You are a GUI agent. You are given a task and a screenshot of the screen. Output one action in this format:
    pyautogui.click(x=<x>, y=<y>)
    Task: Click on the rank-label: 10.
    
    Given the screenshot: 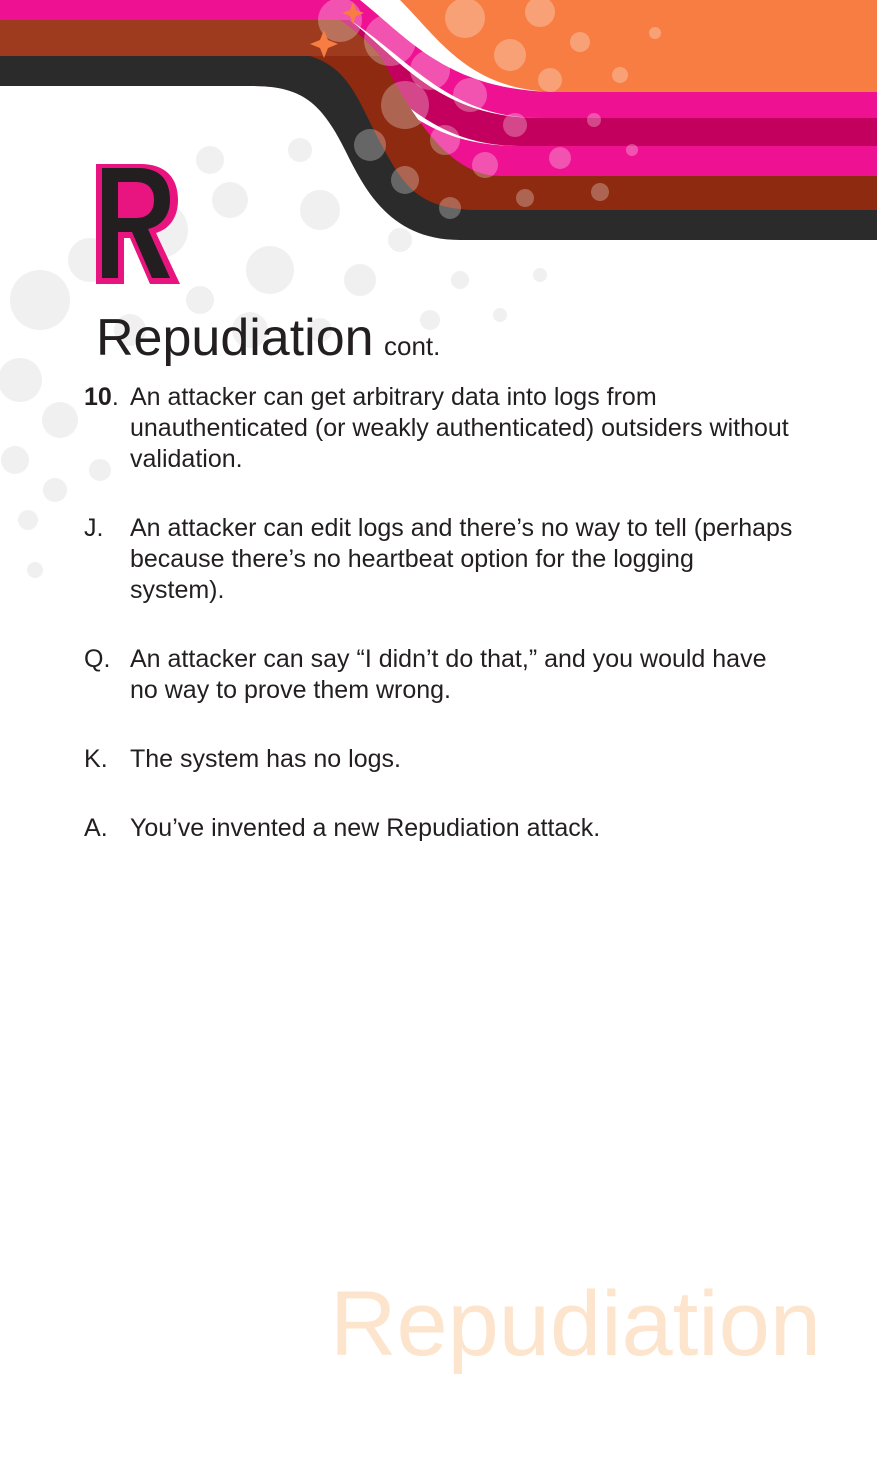 What is the action you would take?
    pyautogui.click(x=101, y=397)
    